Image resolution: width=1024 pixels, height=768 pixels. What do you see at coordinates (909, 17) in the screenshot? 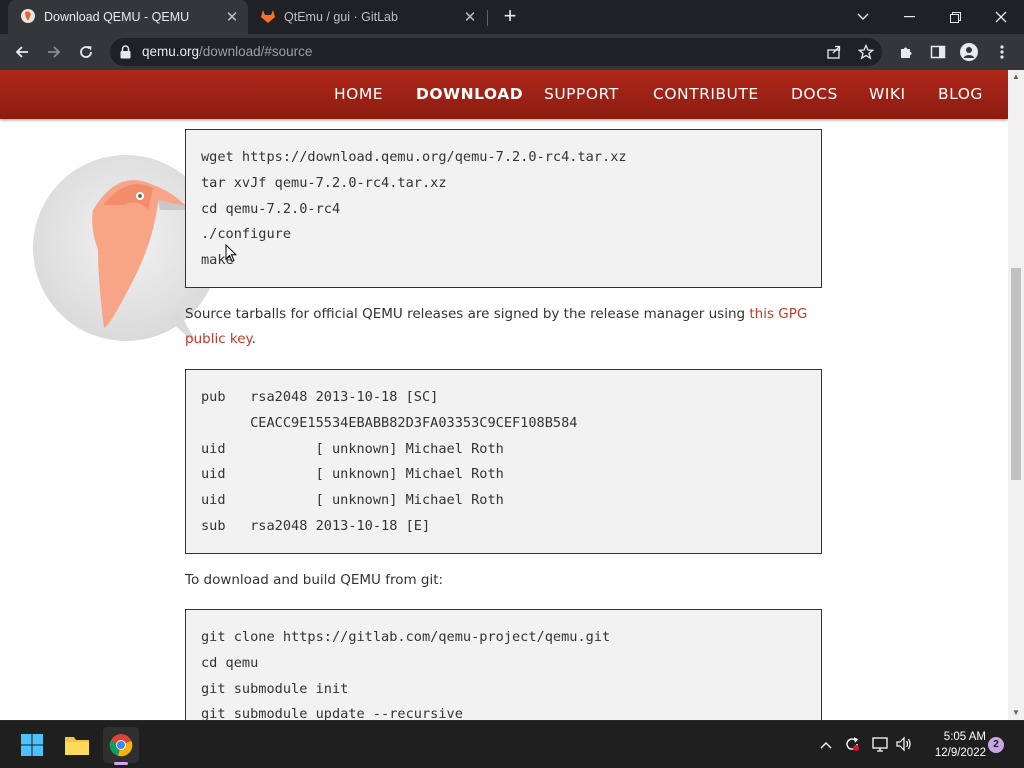
I see `minimize-icon` at bounding box center [909, 17].